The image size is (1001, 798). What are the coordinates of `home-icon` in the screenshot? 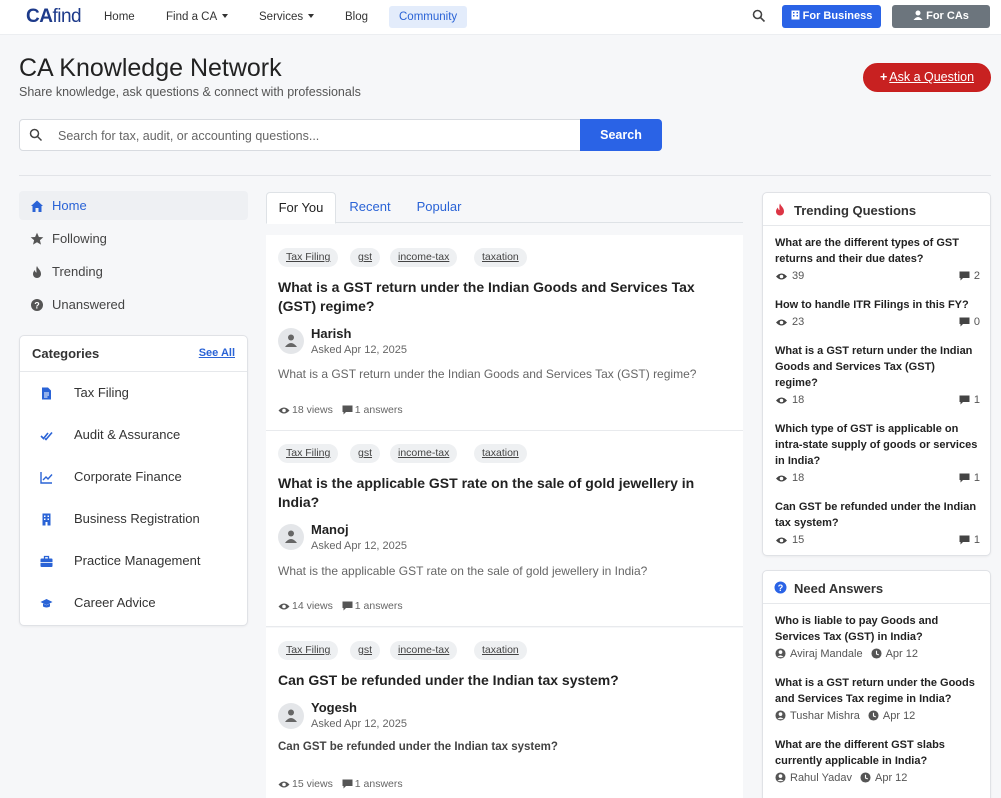 It's located at (37, 206).